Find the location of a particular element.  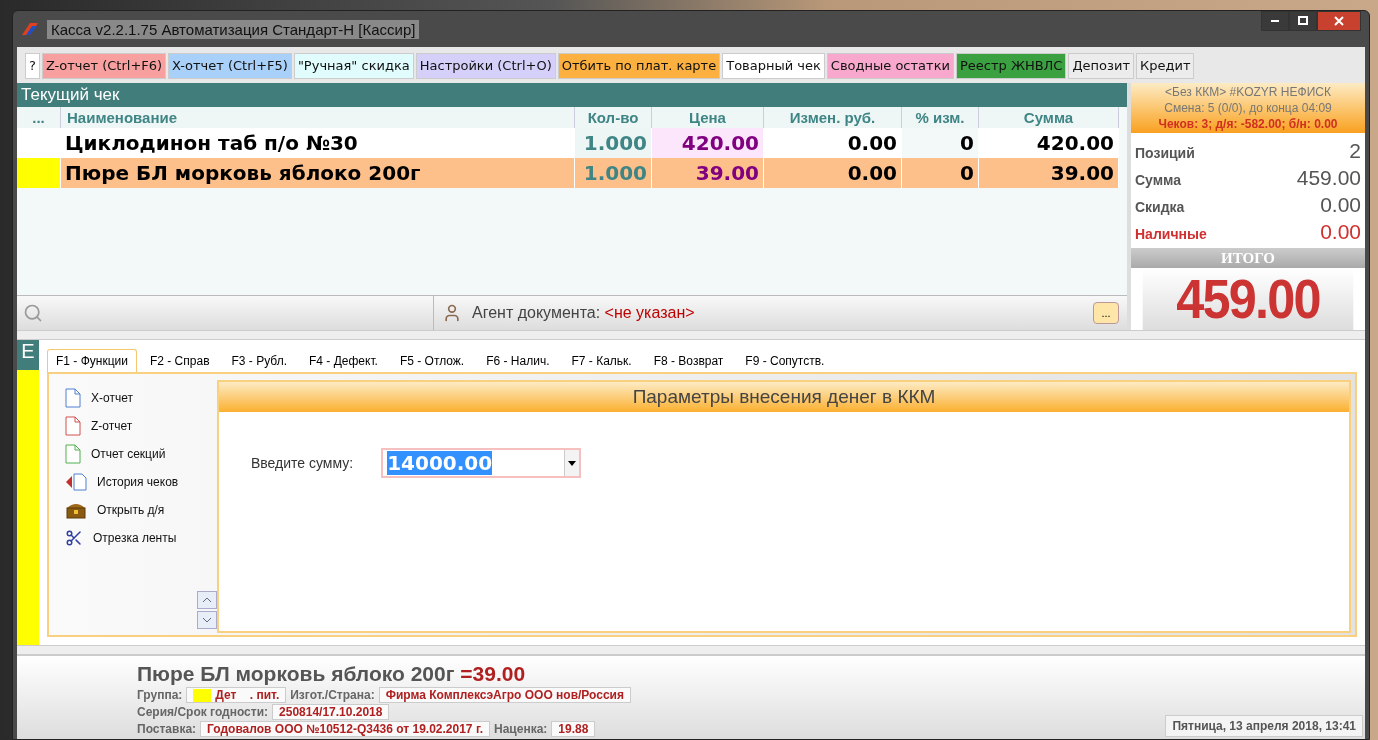

shift-info-text: <Без ККМ> #KOZYR НЕФИСК is located at coordinates (1248, 91).